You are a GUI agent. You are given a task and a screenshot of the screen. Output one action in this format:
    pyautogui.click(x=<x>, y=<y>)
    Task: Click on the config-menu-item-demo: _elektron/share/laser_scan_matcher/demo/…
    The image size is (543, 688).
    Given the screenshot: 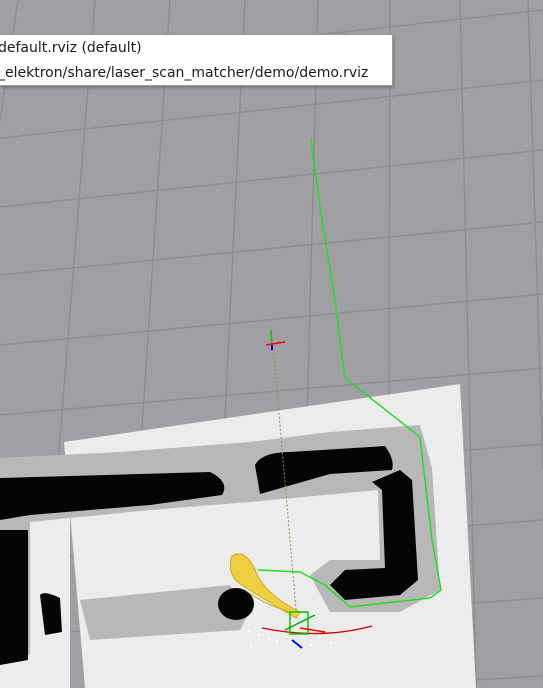 What is the action you would take?
    pyautogui.click(x=196, y=73)
    